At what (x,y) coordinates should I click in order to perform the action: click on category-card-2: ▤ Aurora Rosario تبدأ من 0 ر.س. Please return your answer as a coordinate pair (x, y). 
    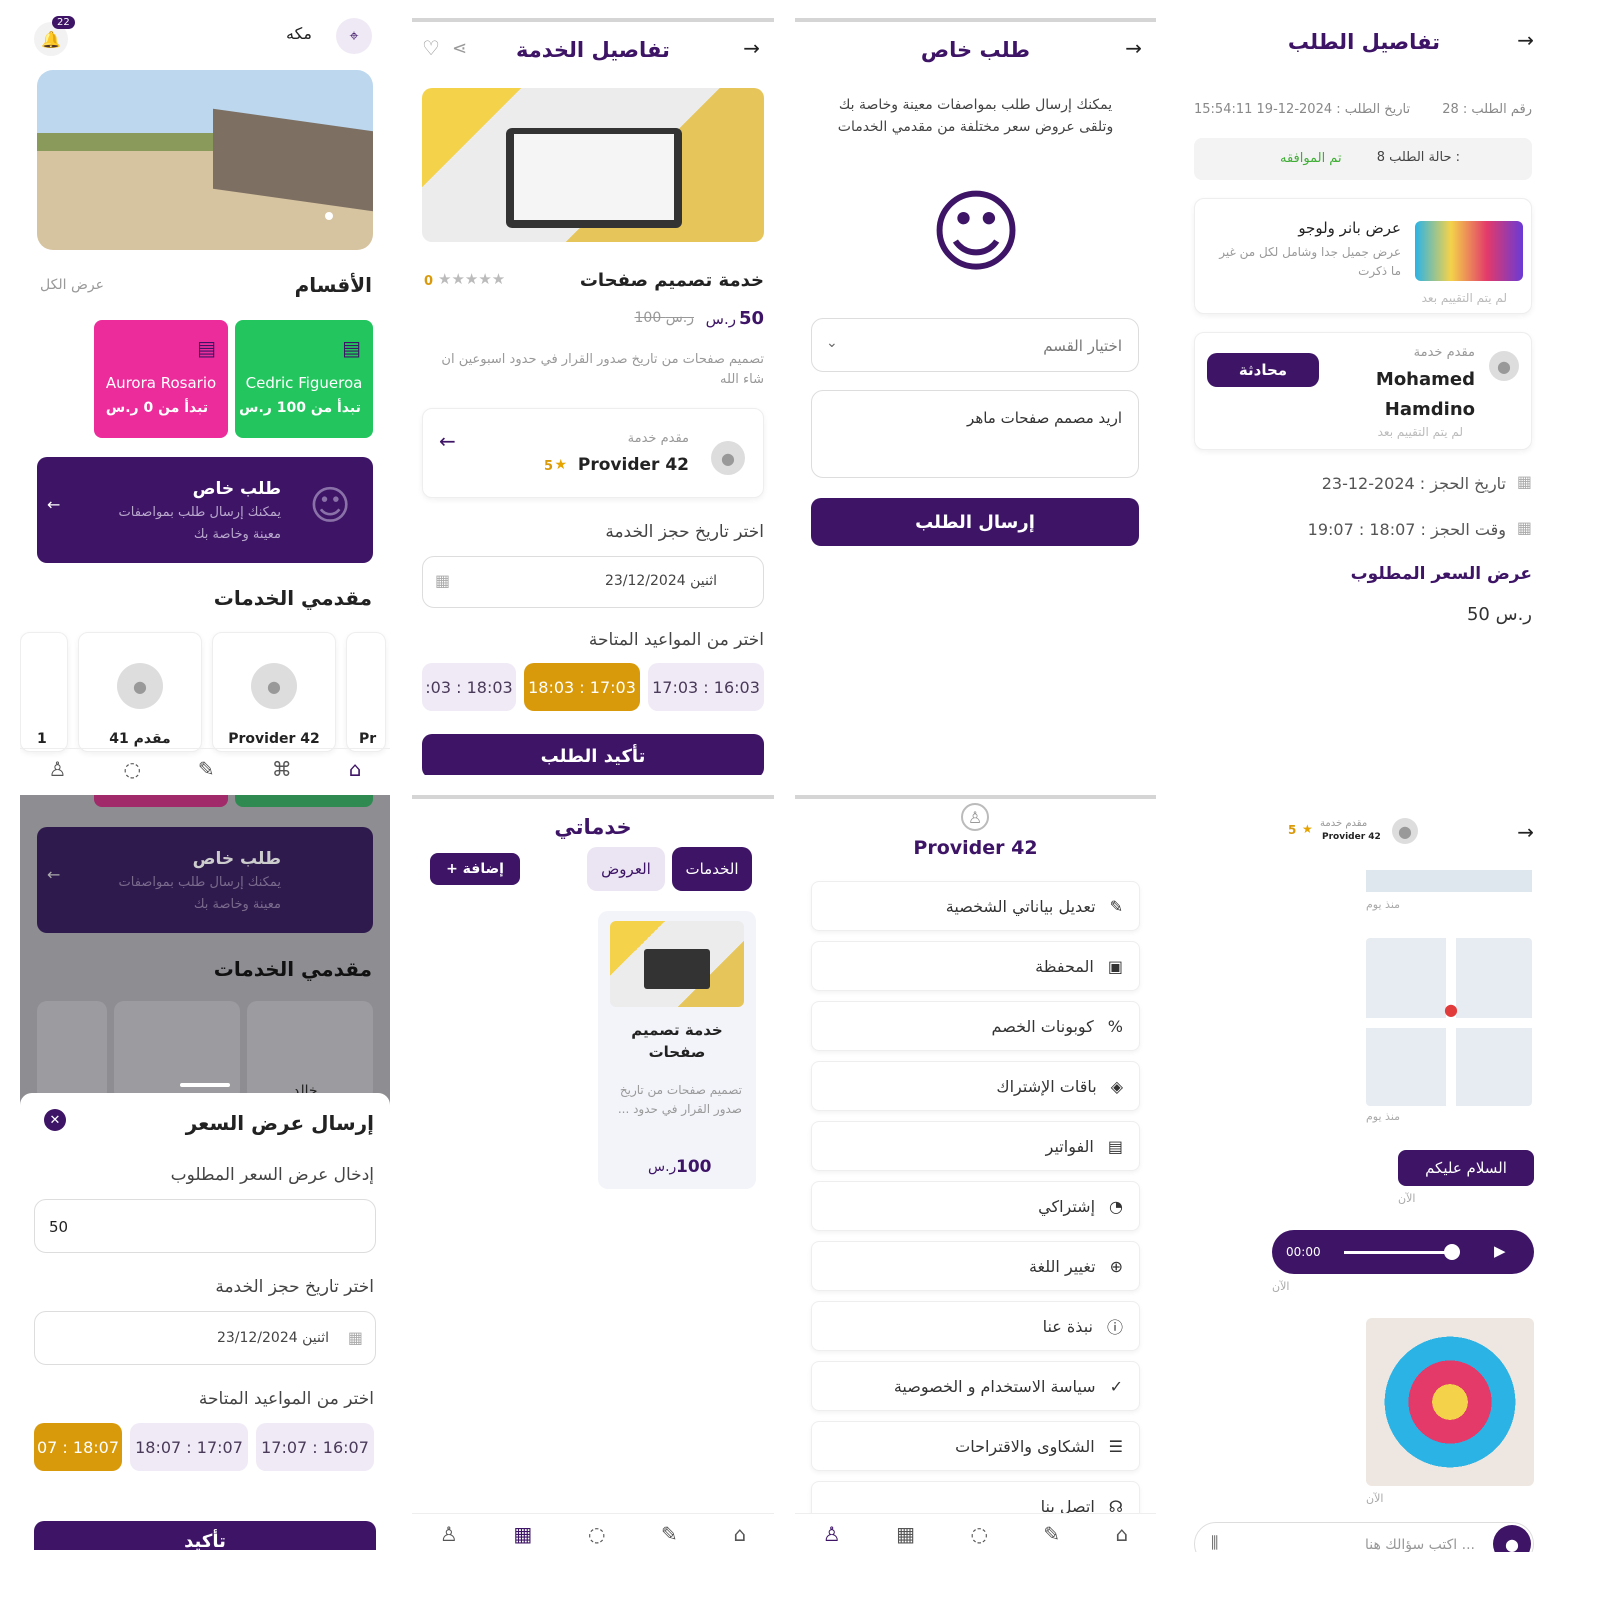
    Looking at the image, I should click on (161, 379).